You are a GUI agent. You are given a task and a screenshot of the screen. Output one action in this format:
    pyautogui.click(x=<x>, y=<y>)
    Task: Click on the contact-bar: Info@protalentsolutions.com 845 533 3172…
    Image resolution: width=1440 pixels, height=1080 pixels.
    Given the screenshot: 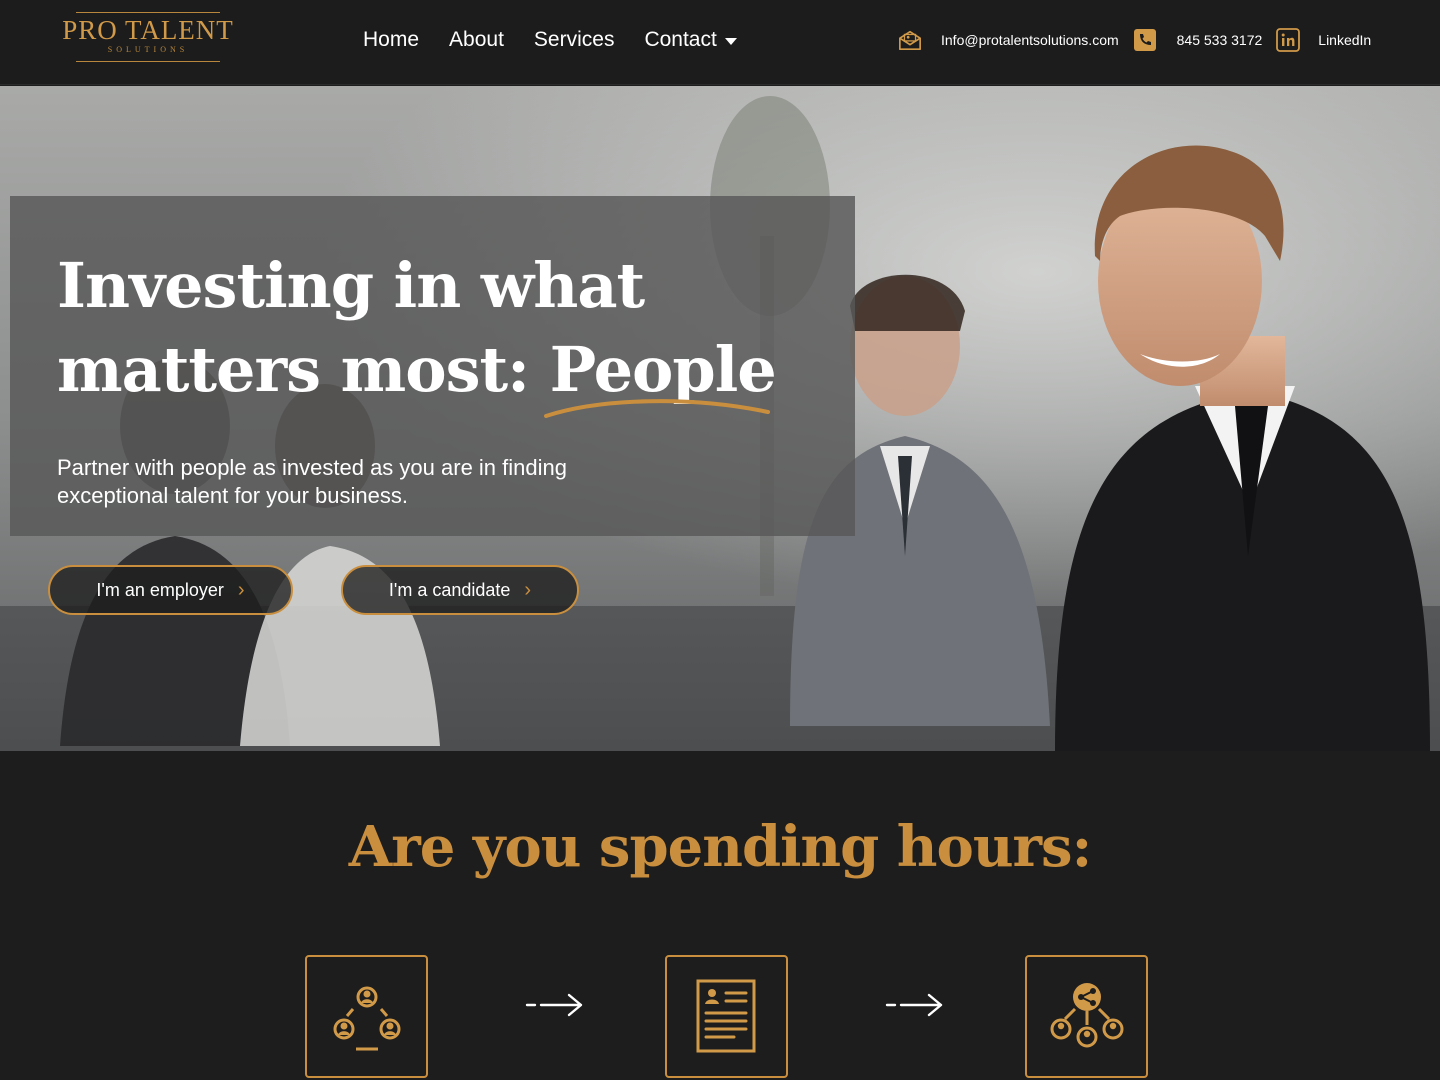 What is the action you would take?
    pyautogui.click(x=1134, y=40)
    